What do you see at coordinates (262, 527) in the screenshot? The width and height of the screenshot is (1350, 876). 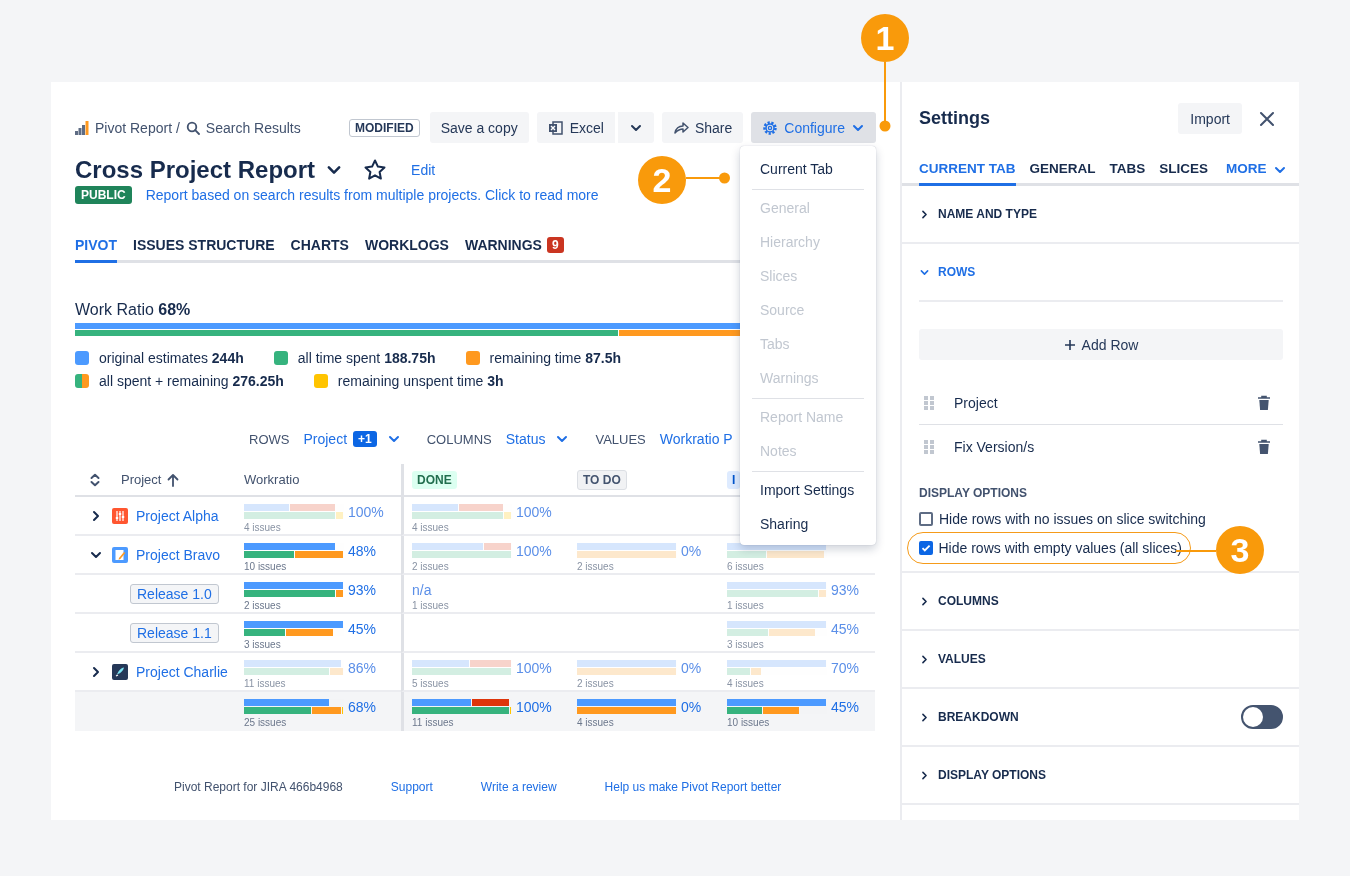 I see `issue-count: 4 issues` at bounding box center [262, 527].